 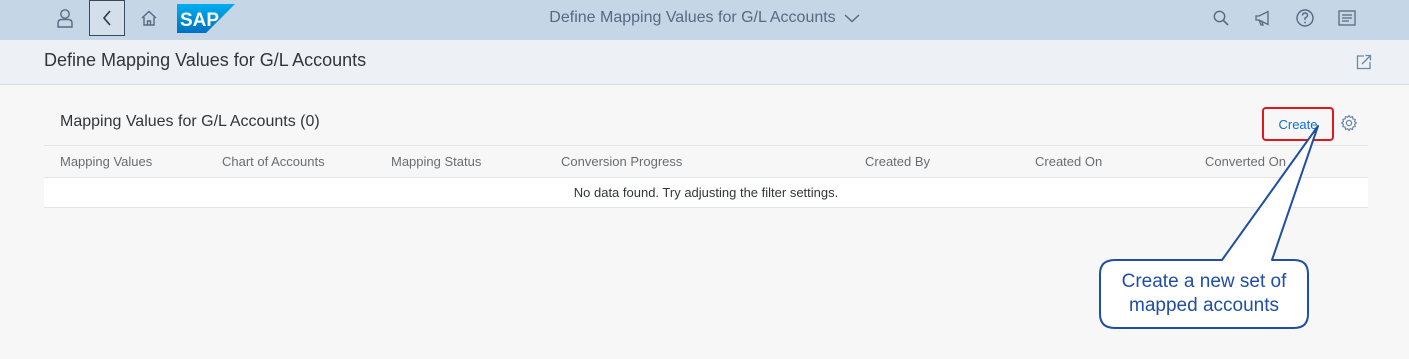 What do you see at coordinates (1068, 161) in the screenshot?
I see `column-created-on: Created On` at bounding box center [1068, 161].